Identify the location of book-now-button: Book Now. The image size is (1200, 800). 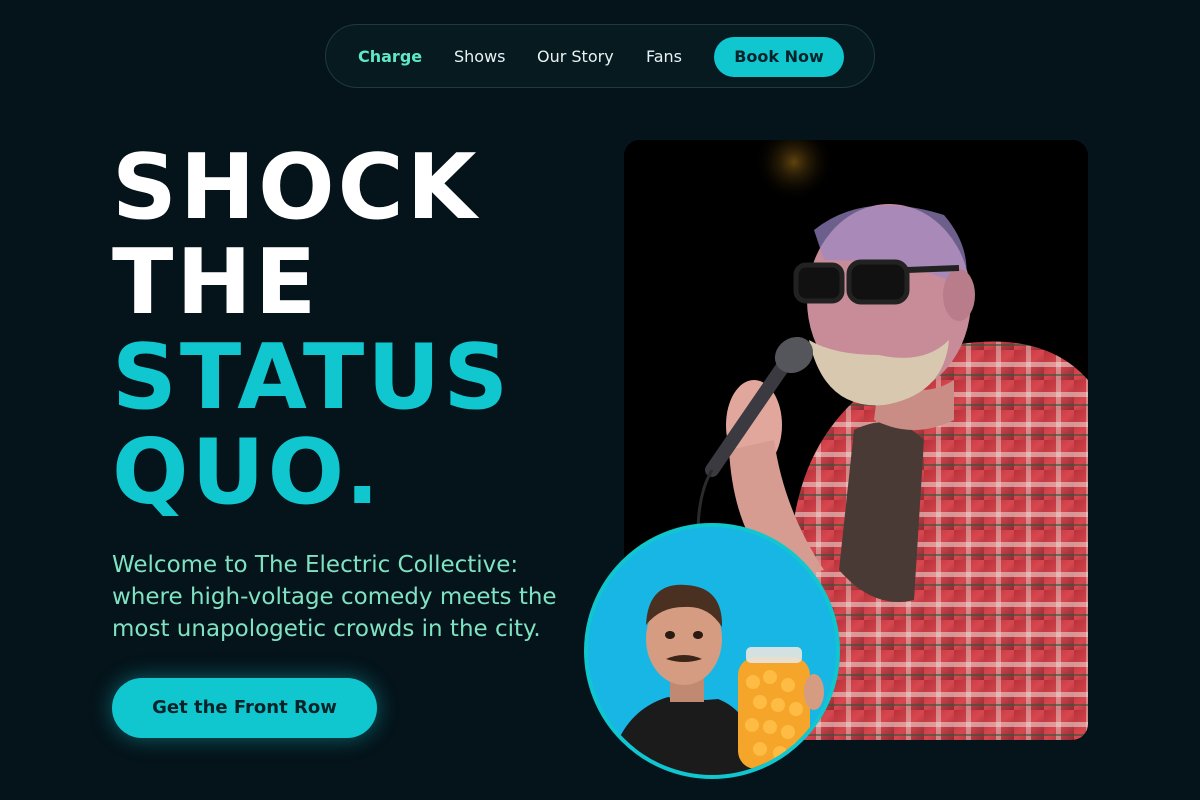
(779, 57).